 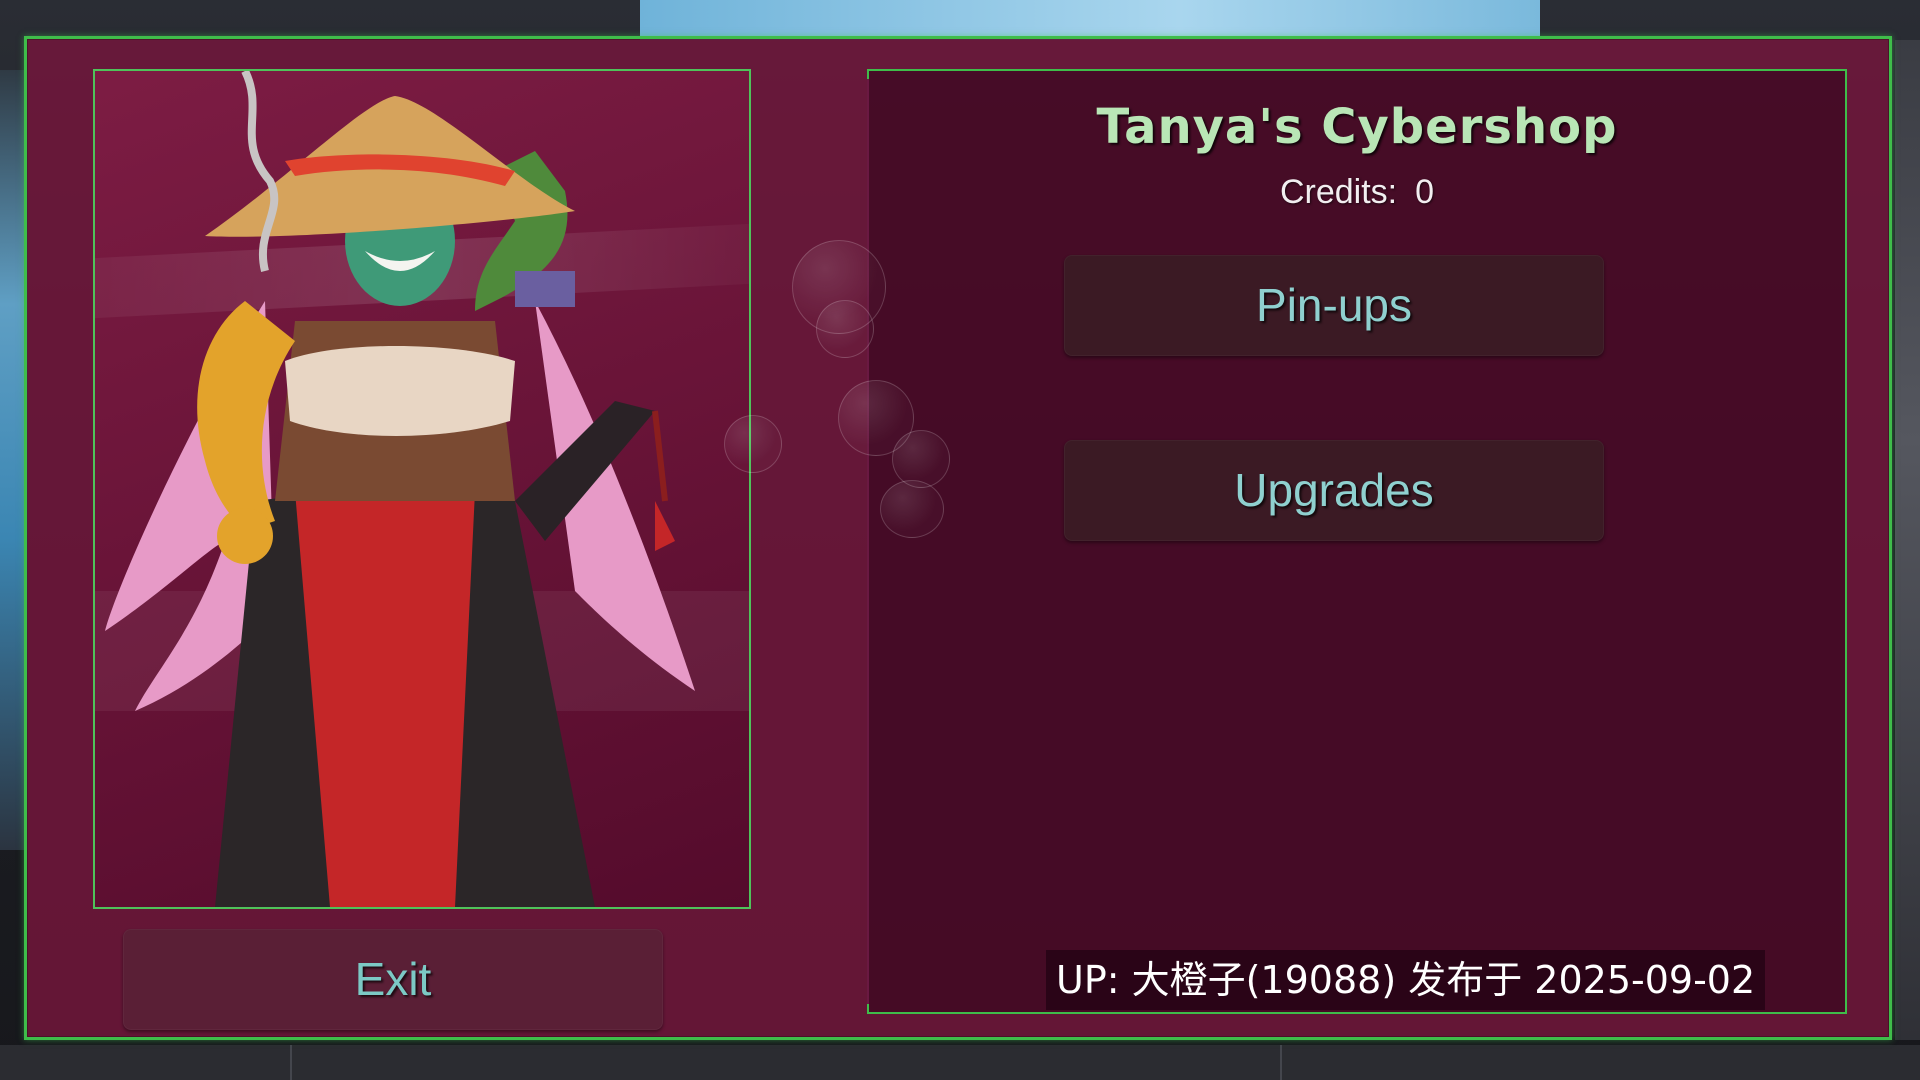 I want to click on uploader-watermark: UP: 大橙子(19088) 发布于 2025-09-02, so click(x=1406, y=980).